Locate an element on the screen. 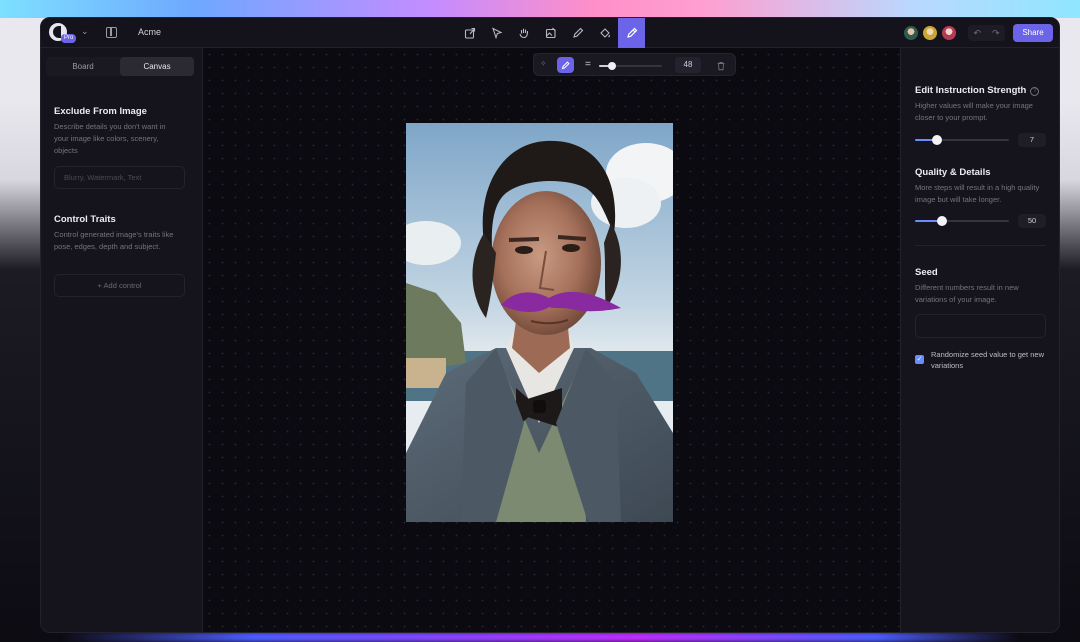 This screenshot has width=1080, height=642. sidebar-toggle-icon is located at coordinates (111, 32).